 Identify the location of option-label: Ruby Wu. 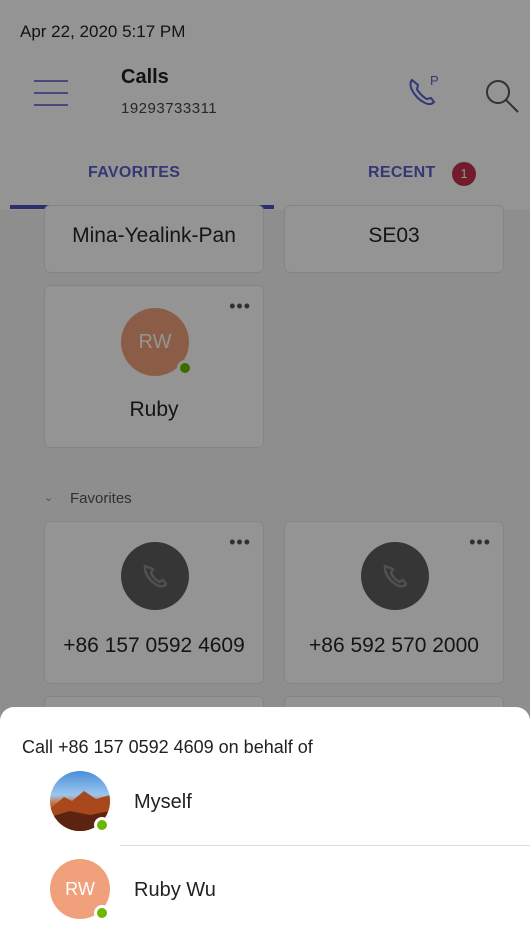
(175, 890).